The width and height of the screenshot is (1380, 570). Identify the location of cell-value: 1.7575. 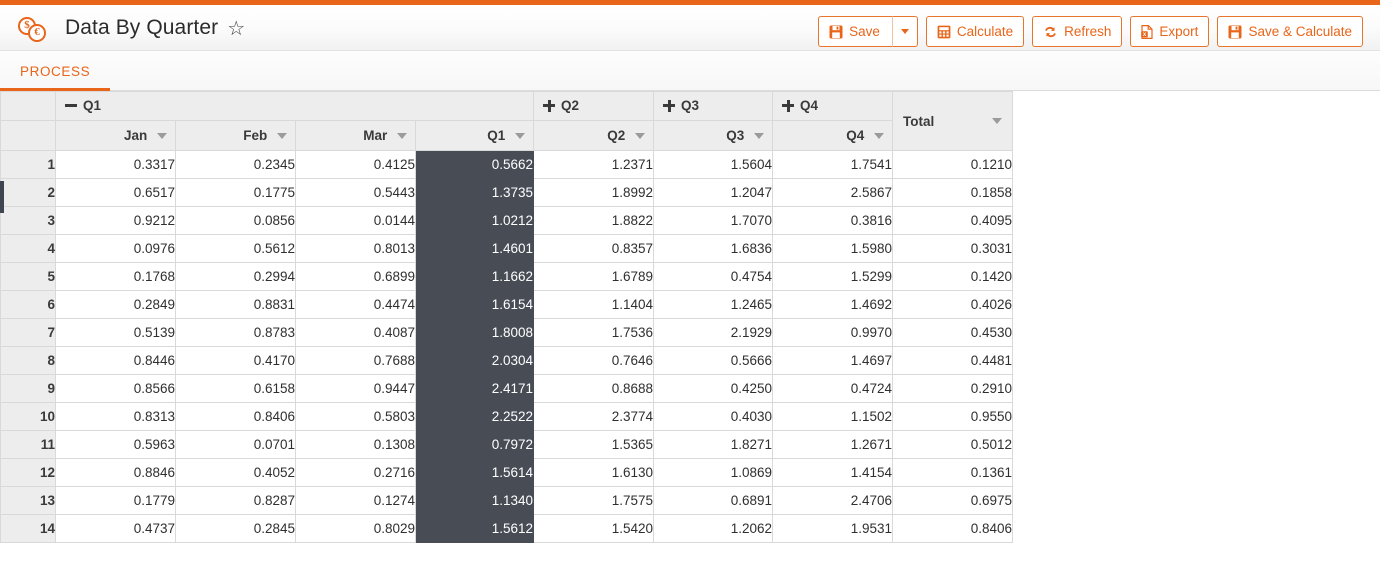
(594, 500).